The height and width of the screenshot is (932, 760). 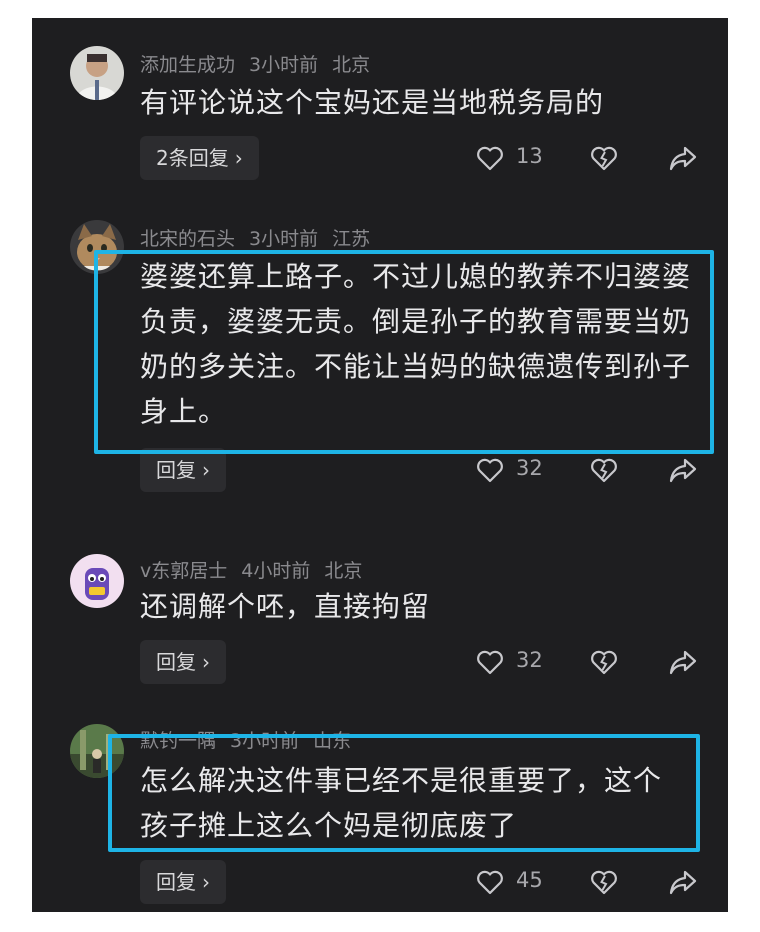 I want to click on comment-meta: v东郭居士 4小时前 北京, so click(x=258, y=569).